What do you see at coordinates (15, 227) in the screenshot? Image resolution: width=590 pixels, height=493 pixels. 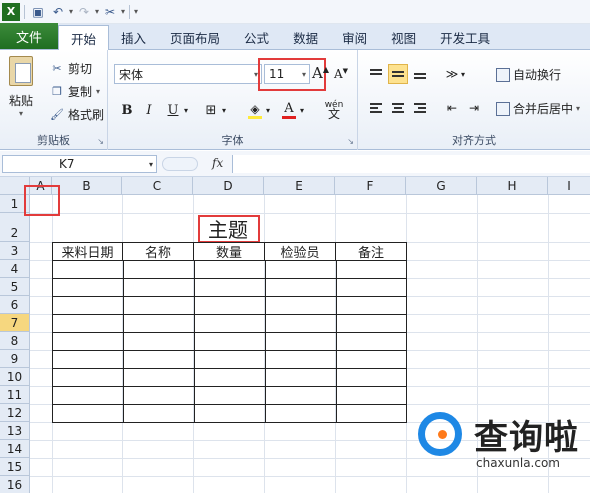 I see `row-header-2: 2` at bounding box center [15, 227].